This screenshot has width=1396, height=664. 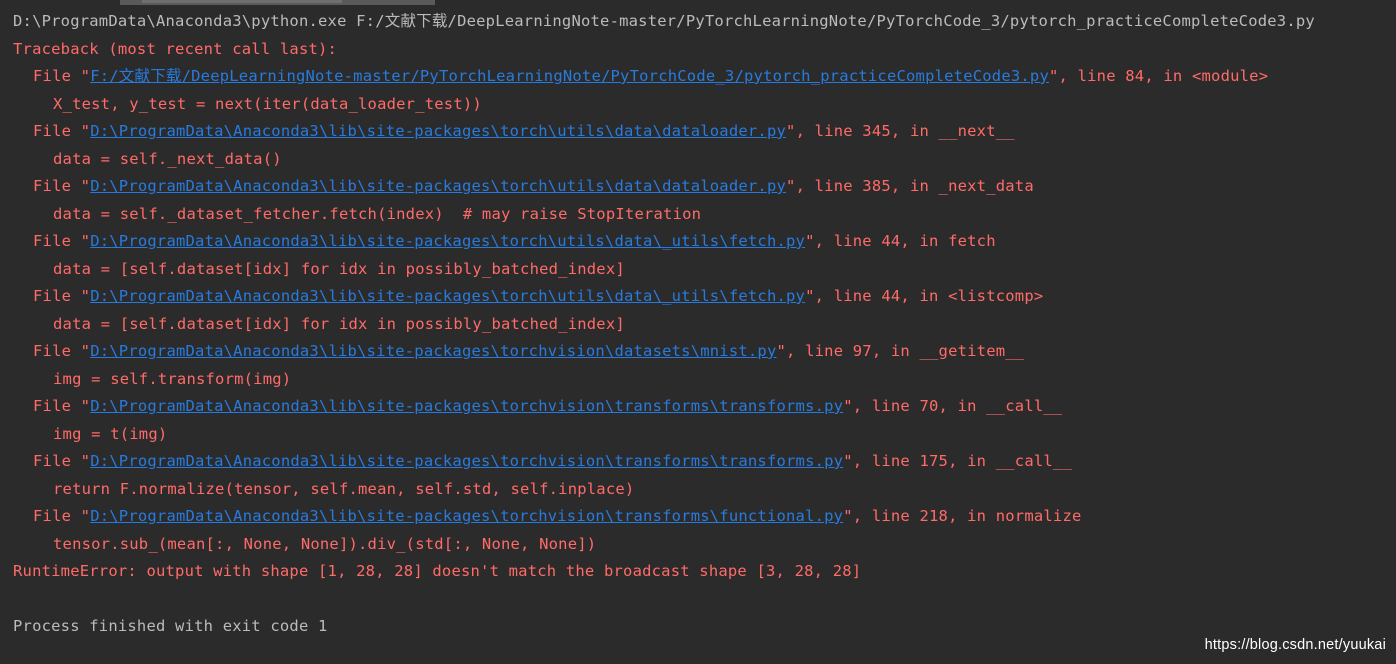 What do you see at coordinates (1295, 645) in the screenshot?
I see `source-watermark: https://blog.csdn.net/yuukai` at bounding box center [1295, 645].